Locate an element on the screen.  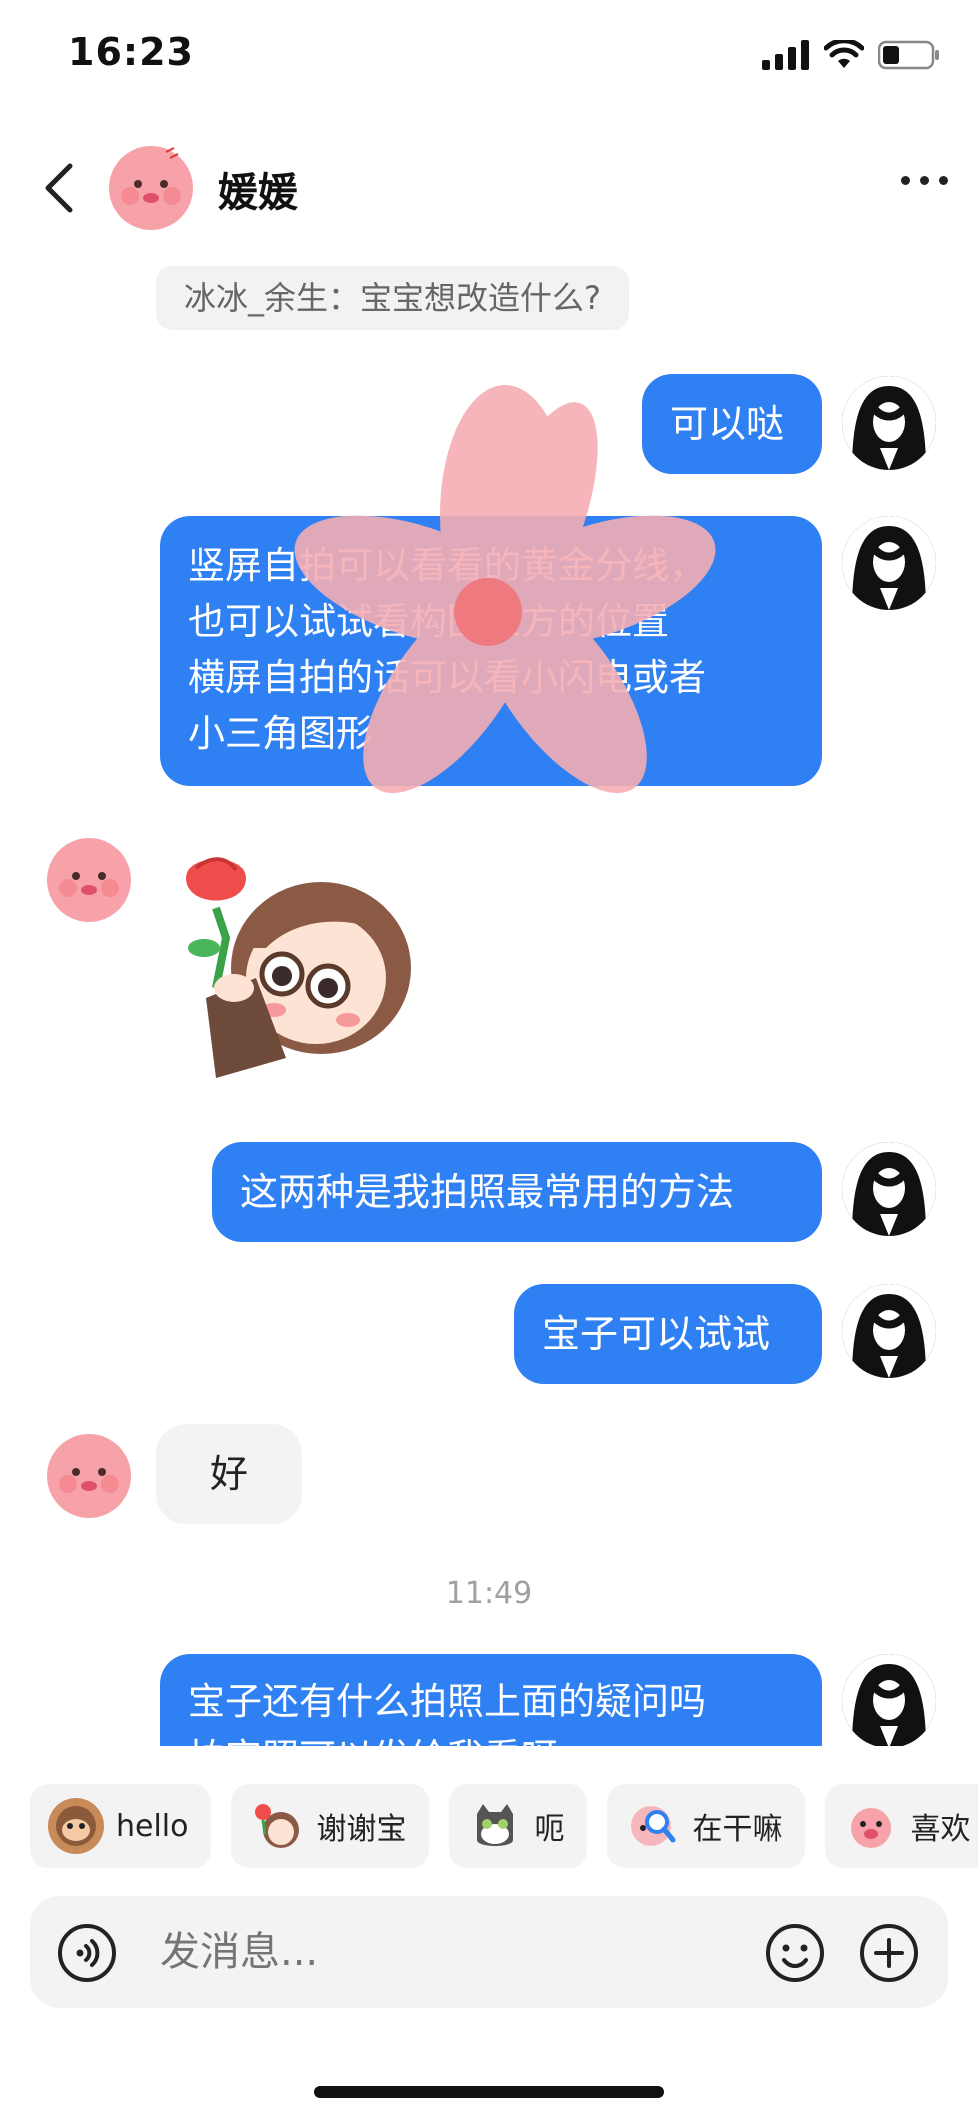
message-bubble: 这两种是我拍照最常用的方法 is located at coordinates (517, 1192).